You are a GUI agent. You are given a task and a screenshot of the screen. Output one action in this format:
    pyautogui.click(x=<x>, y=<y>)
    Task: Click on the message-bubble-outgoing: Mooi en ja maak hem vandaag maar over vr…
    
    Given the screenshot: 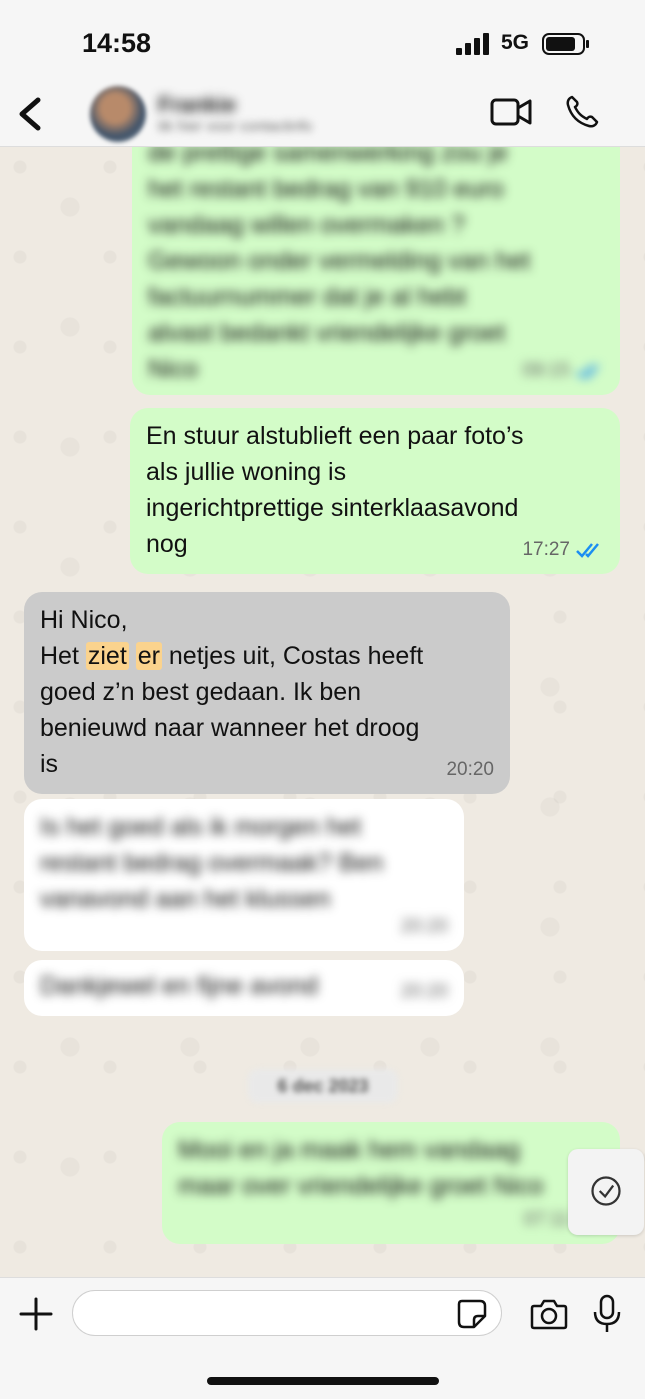 What is the action you would take?
    pyautogui.click(x=391, y=1183)
    